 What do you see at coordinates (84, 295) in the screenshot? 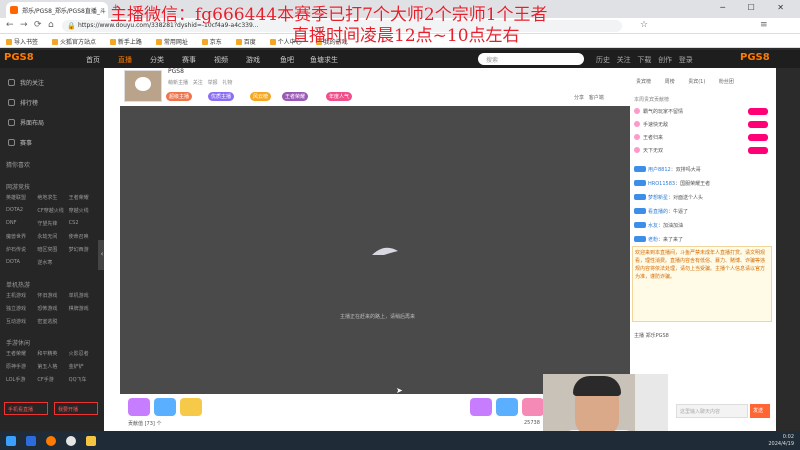
I see `sidebar-link: 单机游戏` at bounding box center [84, 295].